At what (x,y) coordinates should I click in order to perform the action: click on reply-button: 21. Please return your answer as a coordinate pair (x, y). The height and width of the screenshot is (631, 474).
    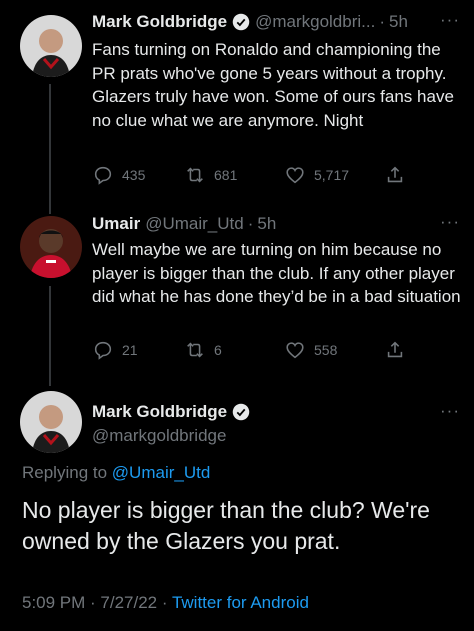
    Looking at the image, I should click on (138, 350).